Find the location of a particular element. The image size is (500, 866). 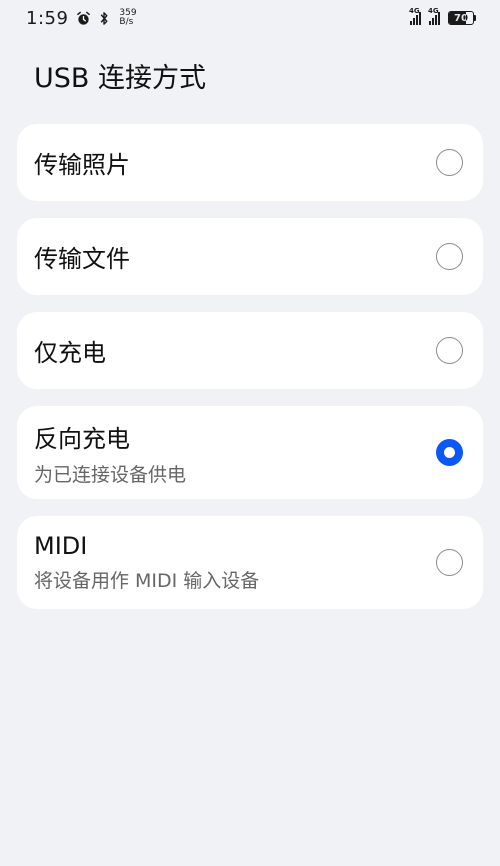

status-time: 1:59 is located at coordinates (47, 18).